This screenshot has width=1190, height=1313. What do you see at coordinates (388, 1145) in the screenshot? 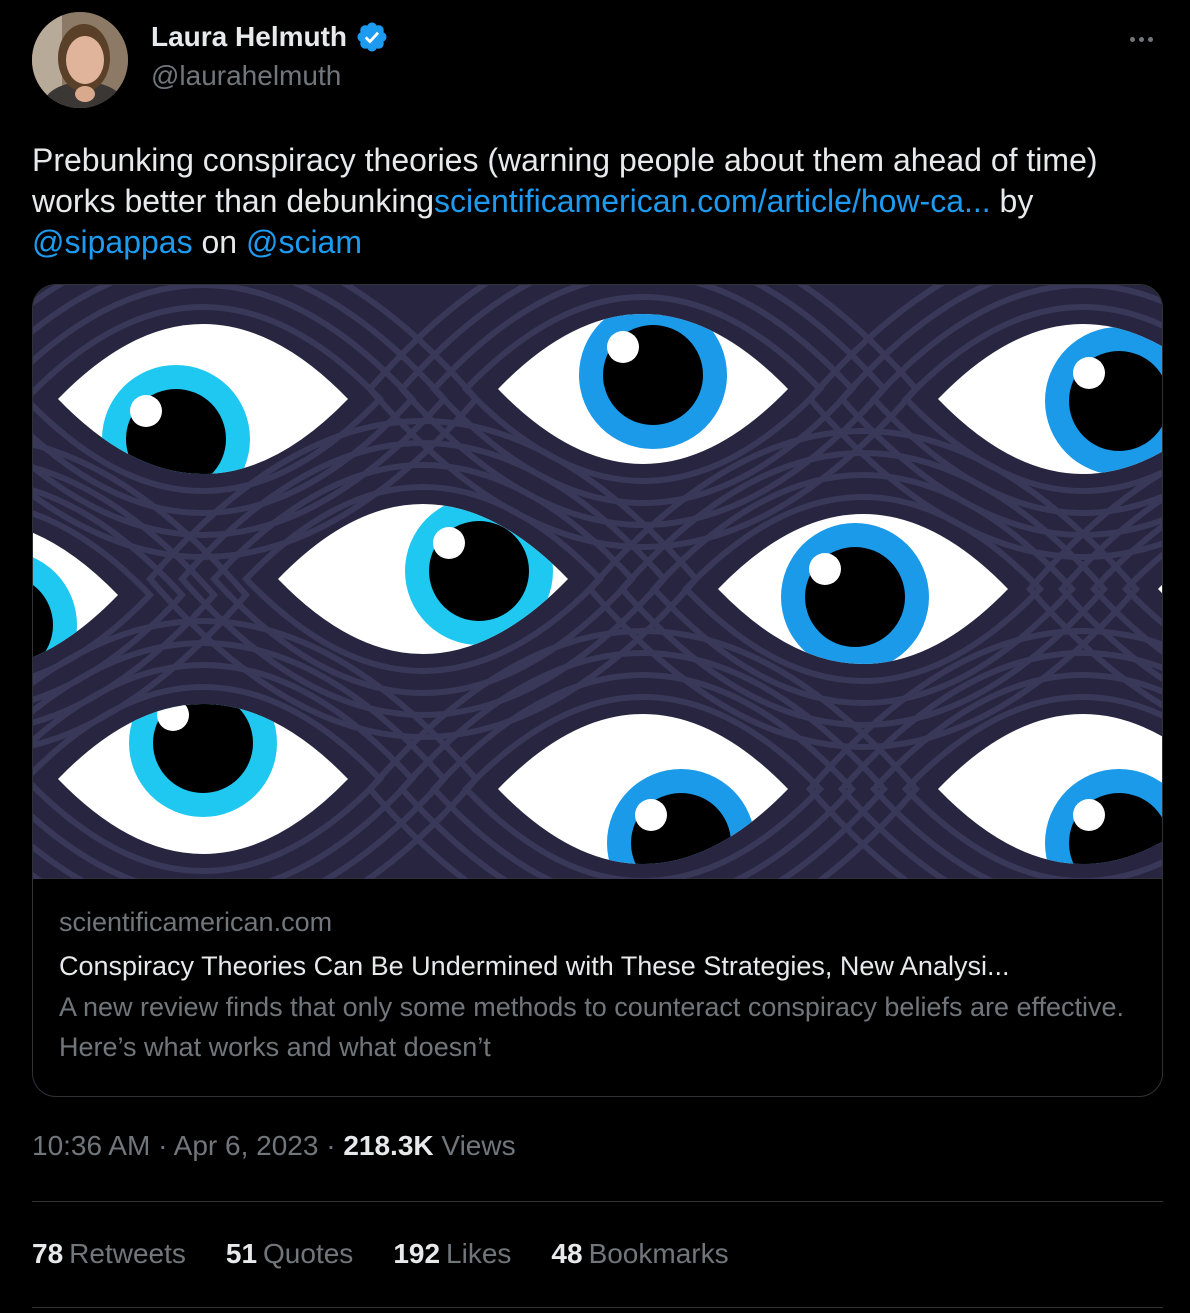
I see `views-count: 218.3K` at bounding box center [388, 1145].